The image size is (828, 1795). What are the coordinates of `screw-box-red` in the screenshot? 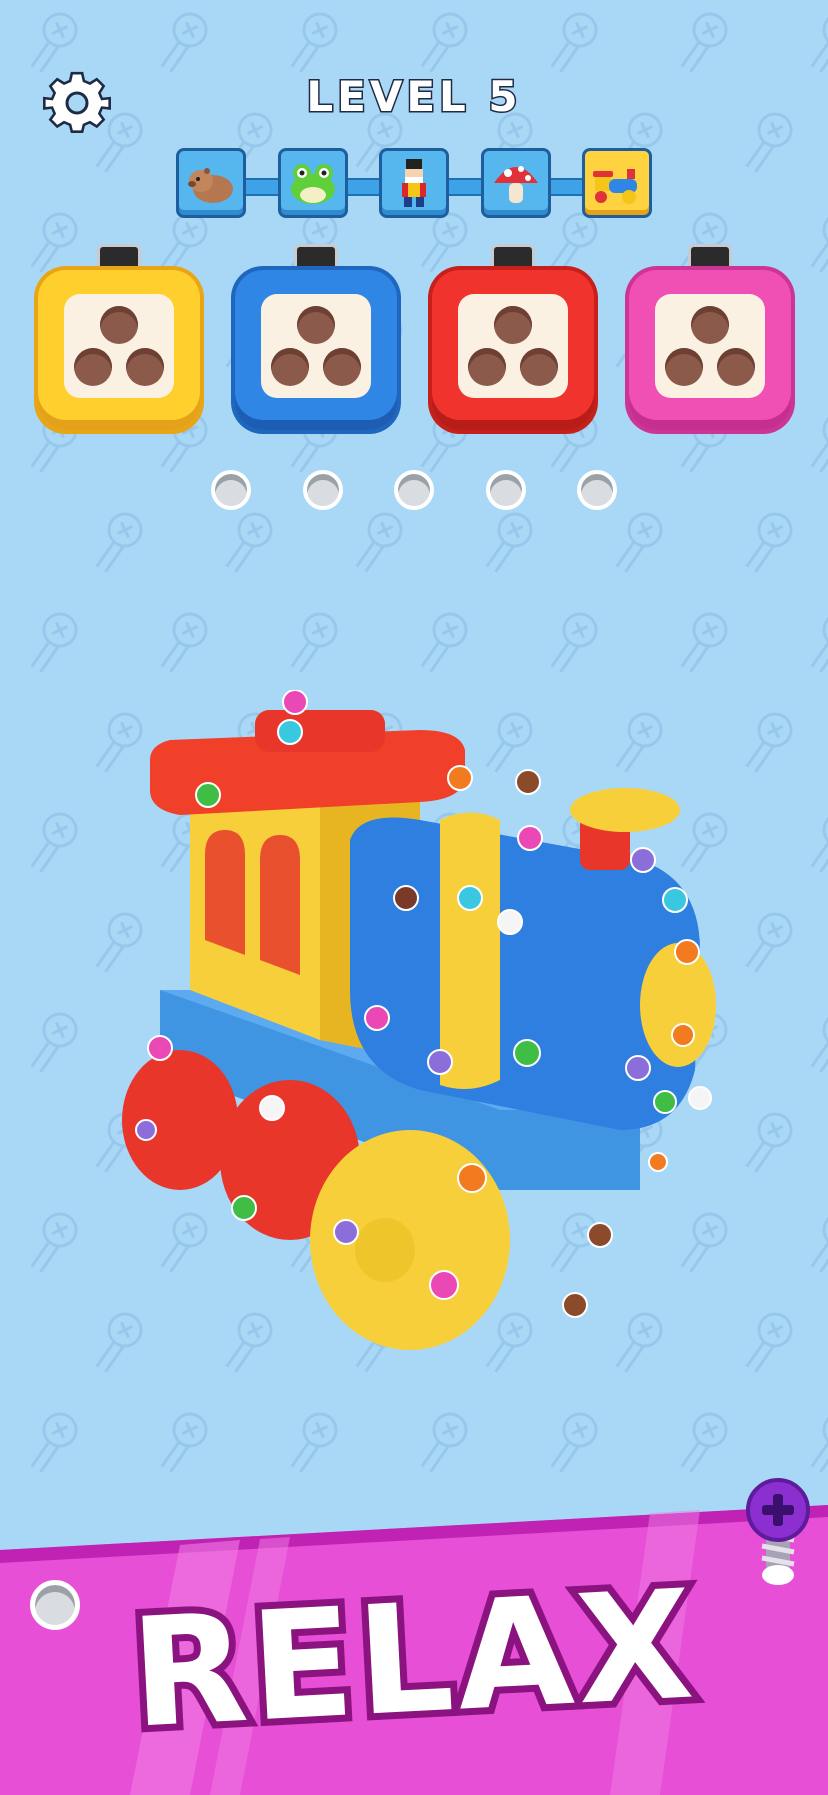 It's located at (513, 337).